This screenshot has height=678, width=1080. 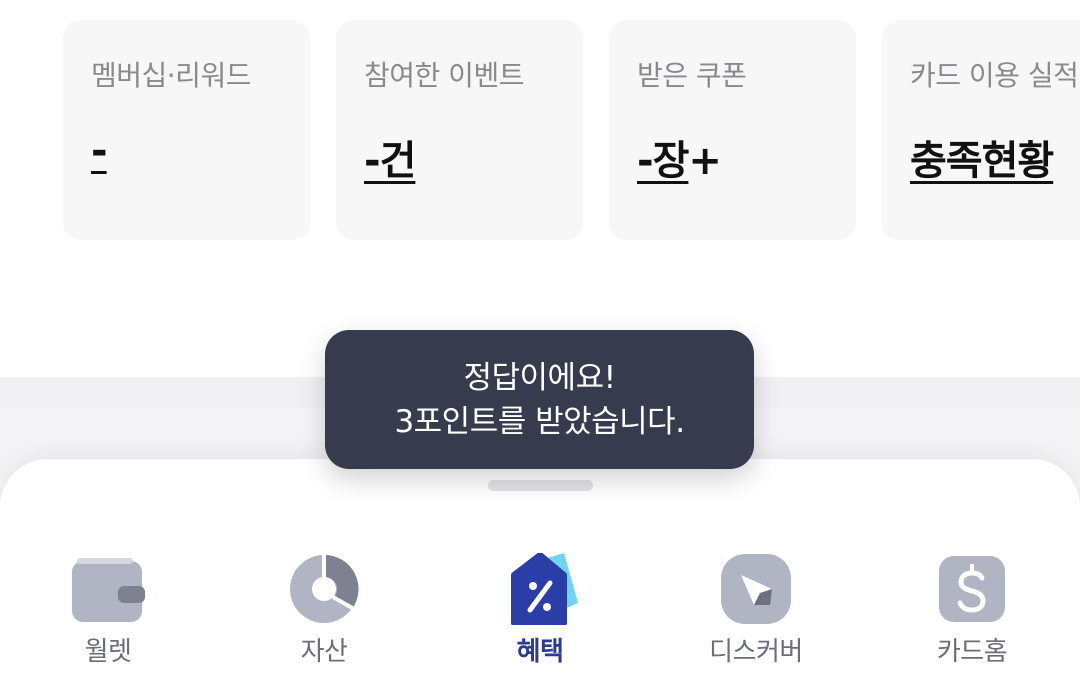 What do you see at coordinates (995, 157) in the screenshot?
I see `card-value: 충족현황` at bounding box center [995, 157].